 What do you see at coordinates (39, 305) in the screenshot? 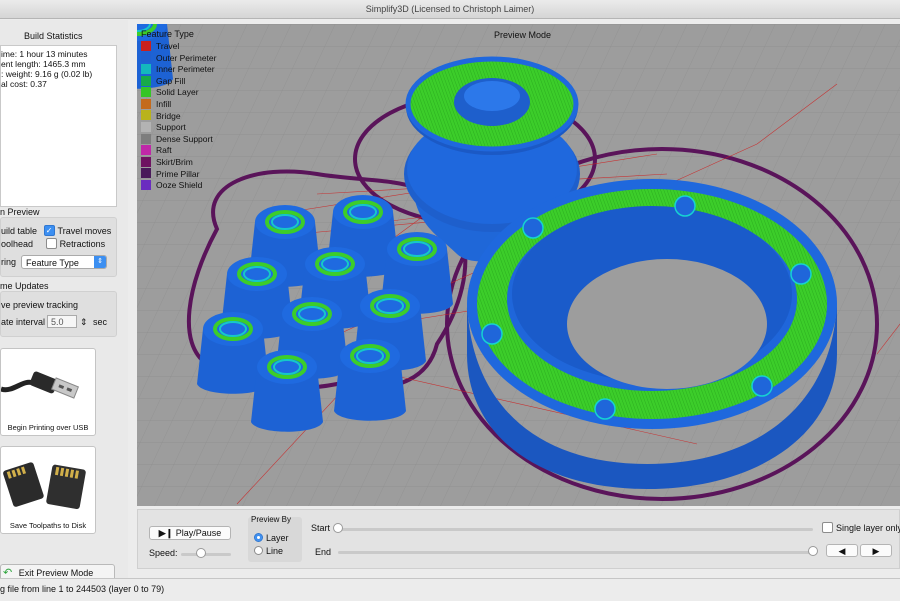
I see `preview-tracking-label: ve preview tracking` at bounding box center [39, 305].